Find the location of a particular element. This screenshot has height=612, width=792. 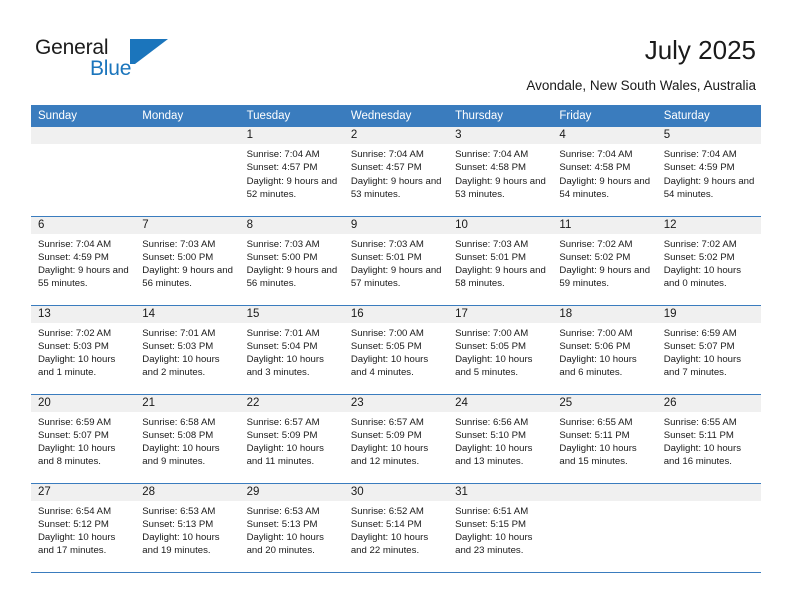

day-number is located at coordinates (604, 492).